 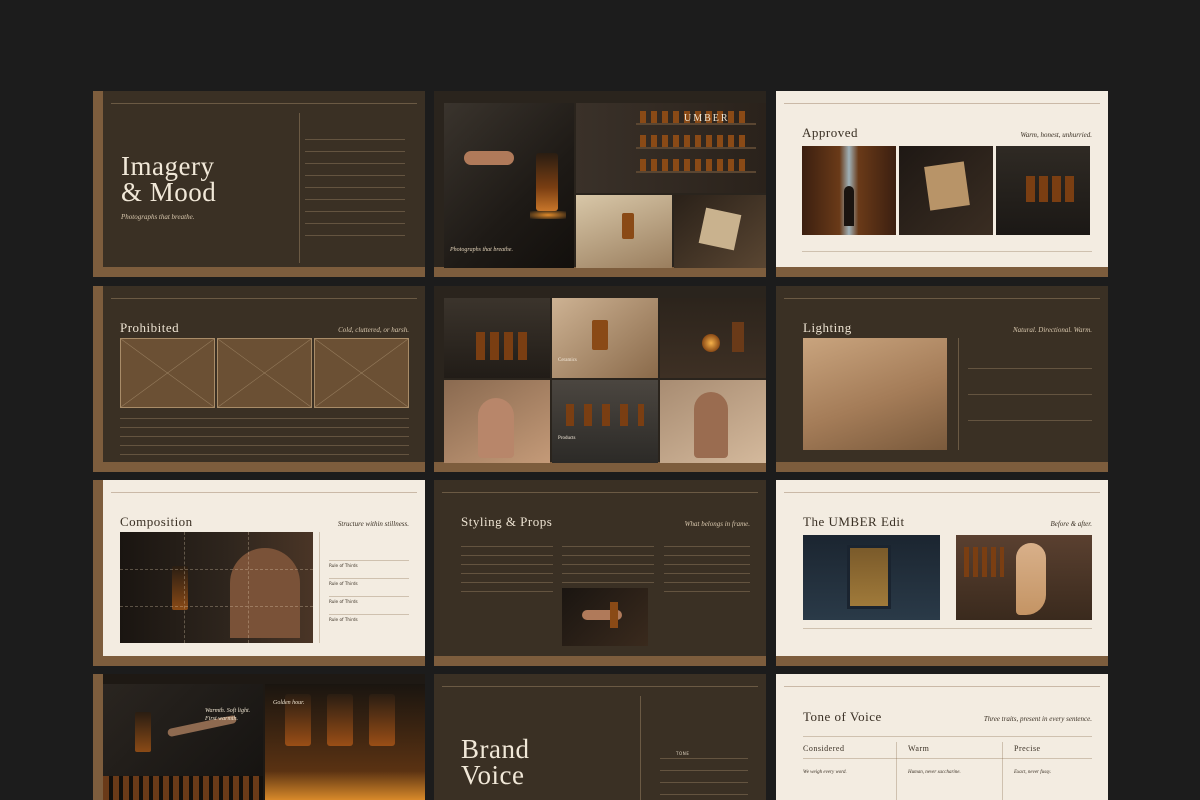 I want to click on slide-brand-voice: Brand Voice TONE, so click(x=600, y=737).